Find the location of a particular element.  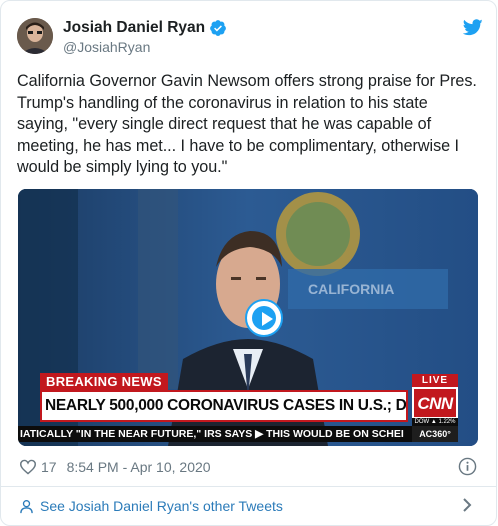

tweet-header: Josiah Daniel Ryan @JosiahRyan is located at coordinates (250, 37).